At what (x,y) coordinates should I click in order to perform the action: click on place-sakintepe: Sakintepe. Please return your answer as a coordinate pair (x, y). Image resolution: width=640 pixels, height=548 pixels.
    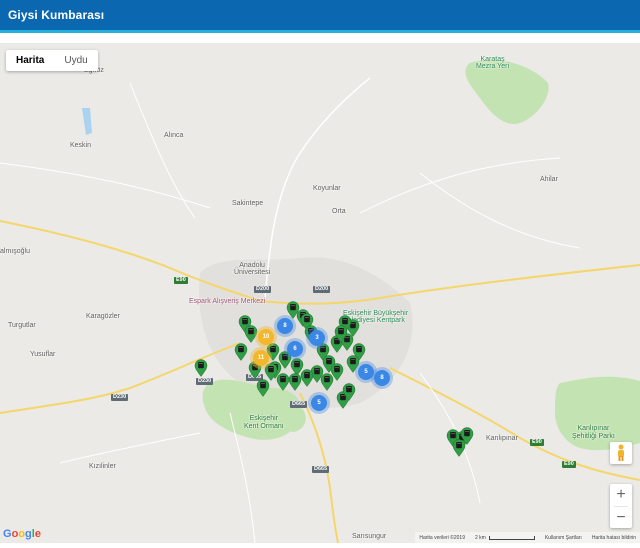
    Looking at the image, I should click on (248, 203).